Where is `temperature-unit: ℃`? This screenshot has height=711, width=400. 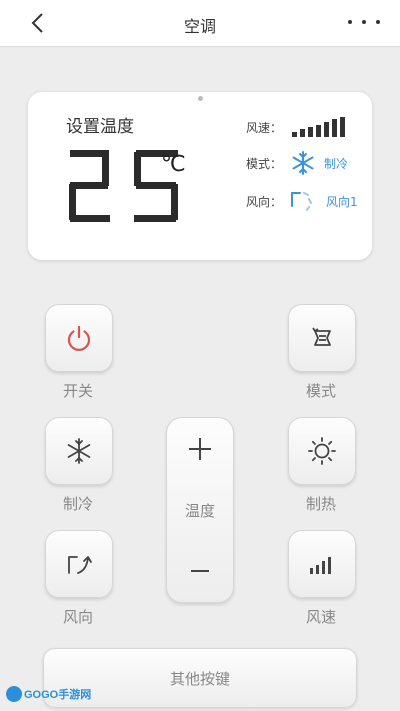
temperature-unit: ℃ is located at coordinates (173, 164).